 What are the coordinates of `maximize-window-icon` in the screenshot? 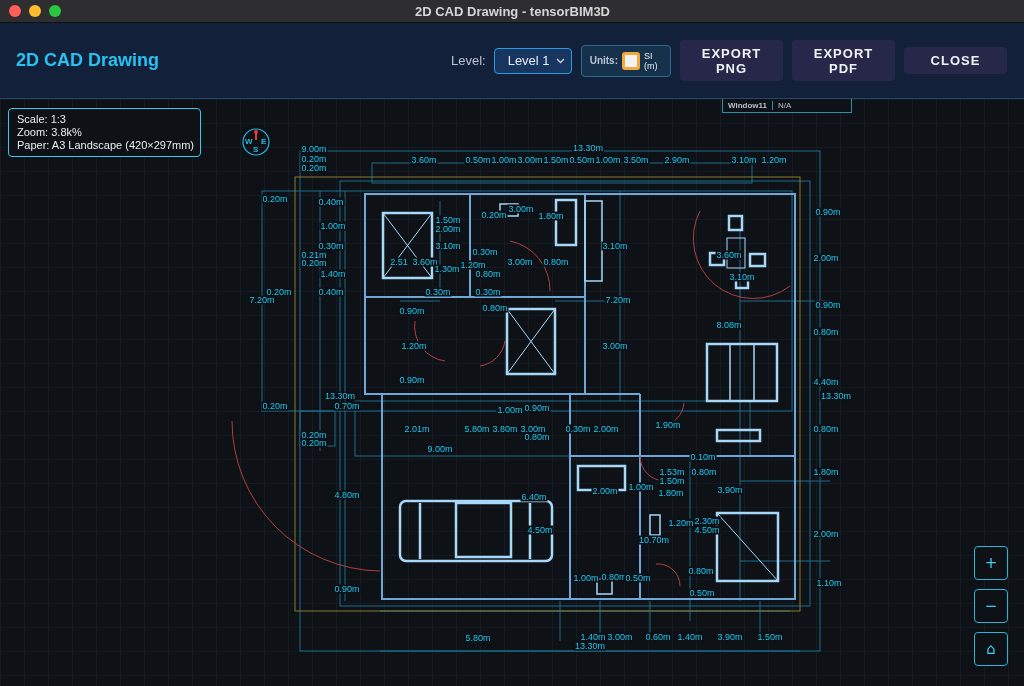 It's located at (55, 11).